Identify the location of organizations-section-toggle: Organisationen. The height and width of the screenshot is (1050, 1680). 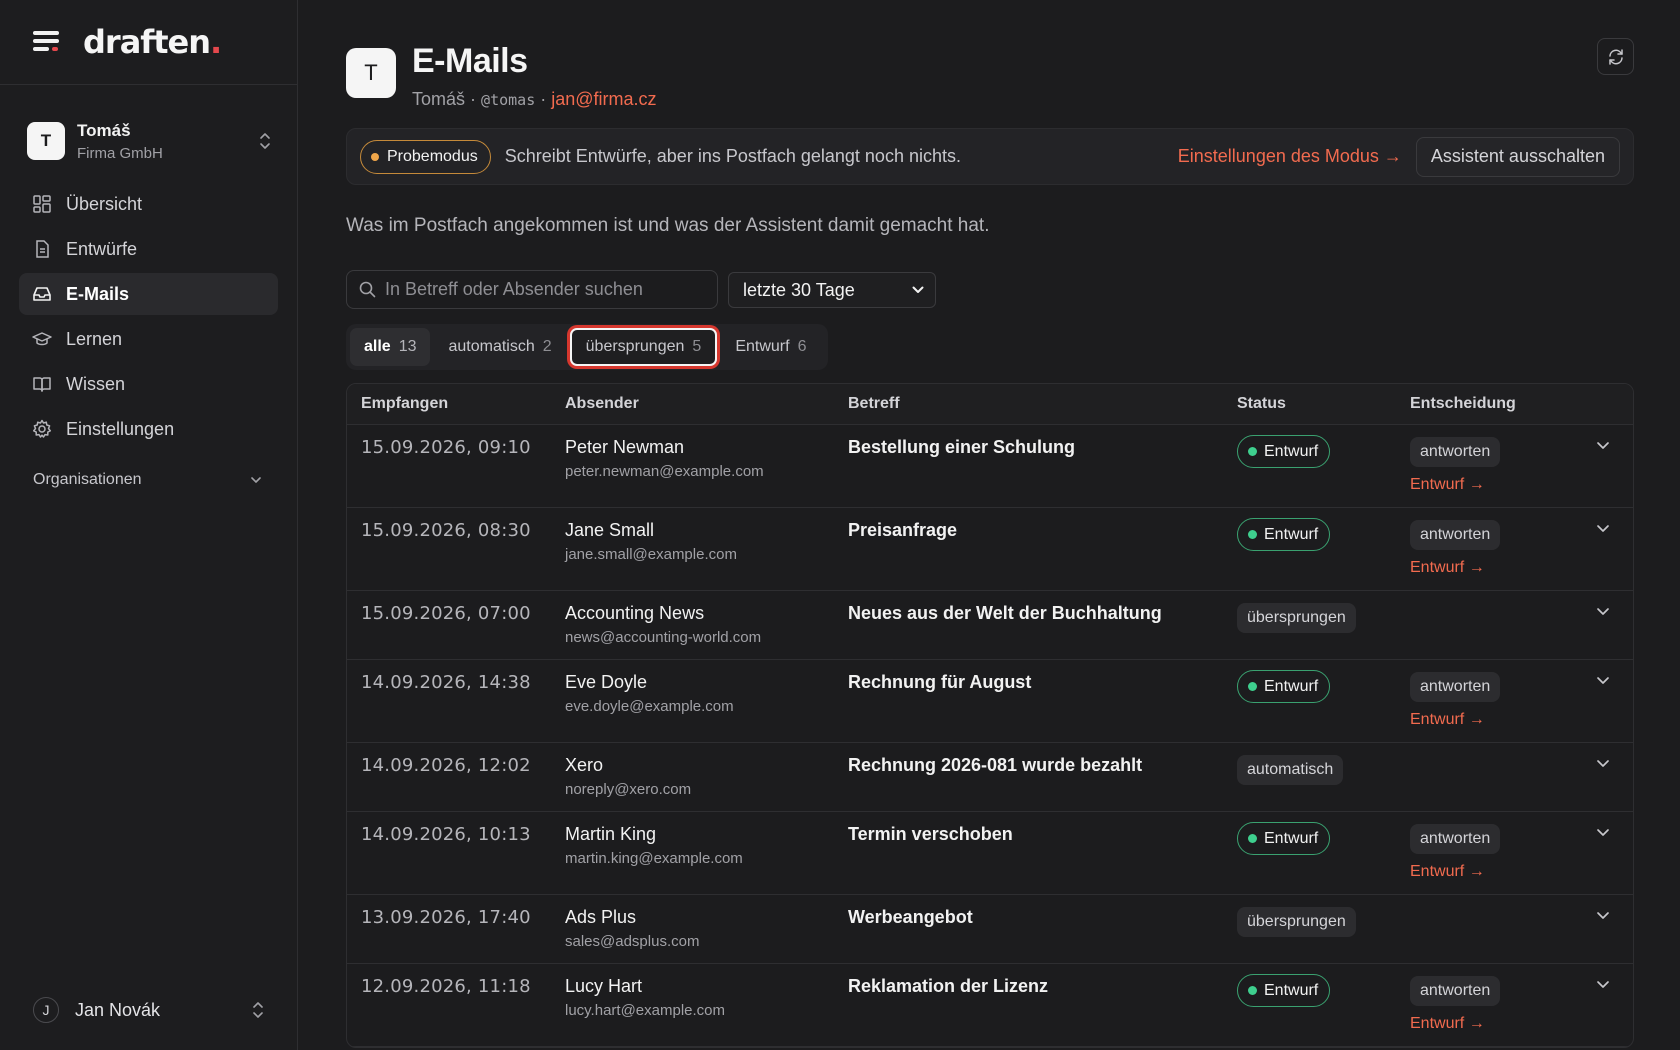
(148, 480).